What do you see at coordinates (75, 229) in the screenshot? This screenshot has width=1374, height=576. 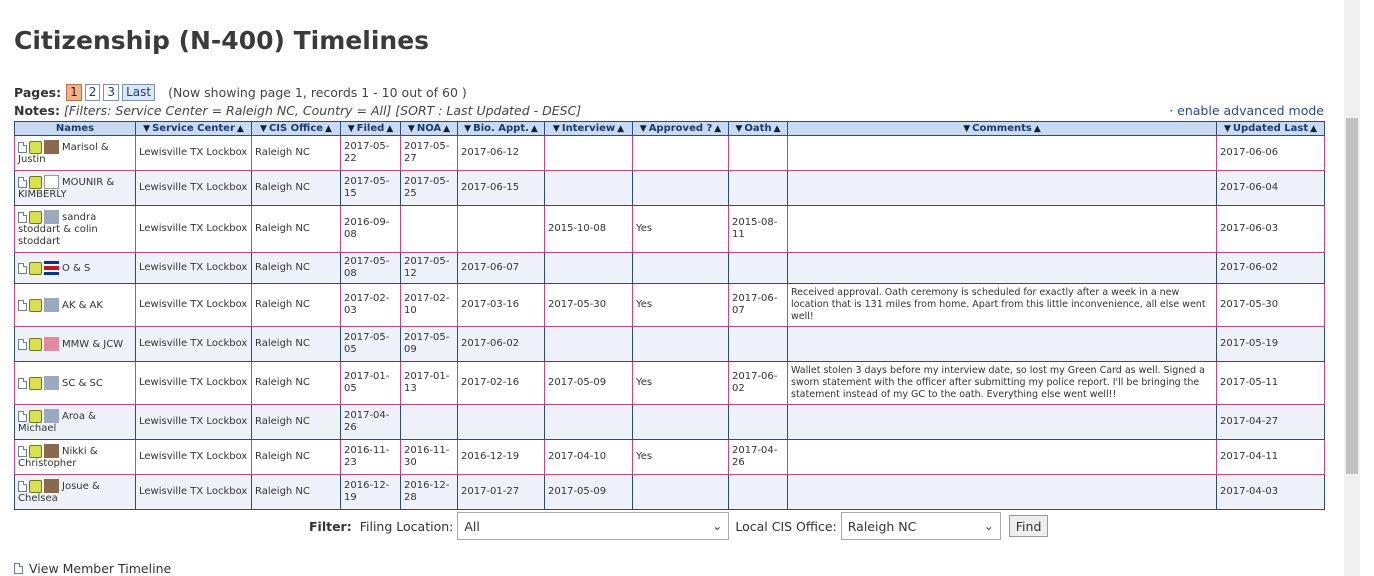 I see `name-cell: sandra stoddart & colin stoddart` at bounding box center [75, 229].